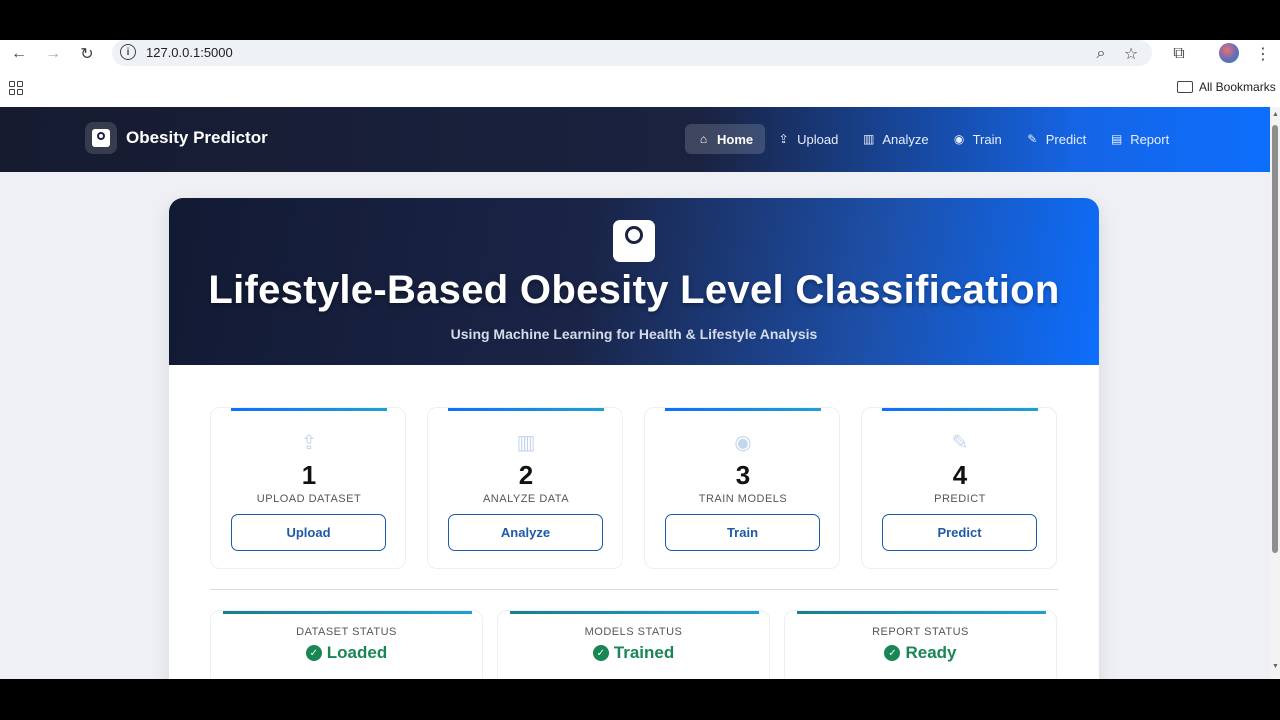 Image resolution: width=1280 pixels, height=720 pixels. What do you see at coordinates (959, 532) in the screenshot?
I see `predict-button: Predict` at bounding box center [959, 532].